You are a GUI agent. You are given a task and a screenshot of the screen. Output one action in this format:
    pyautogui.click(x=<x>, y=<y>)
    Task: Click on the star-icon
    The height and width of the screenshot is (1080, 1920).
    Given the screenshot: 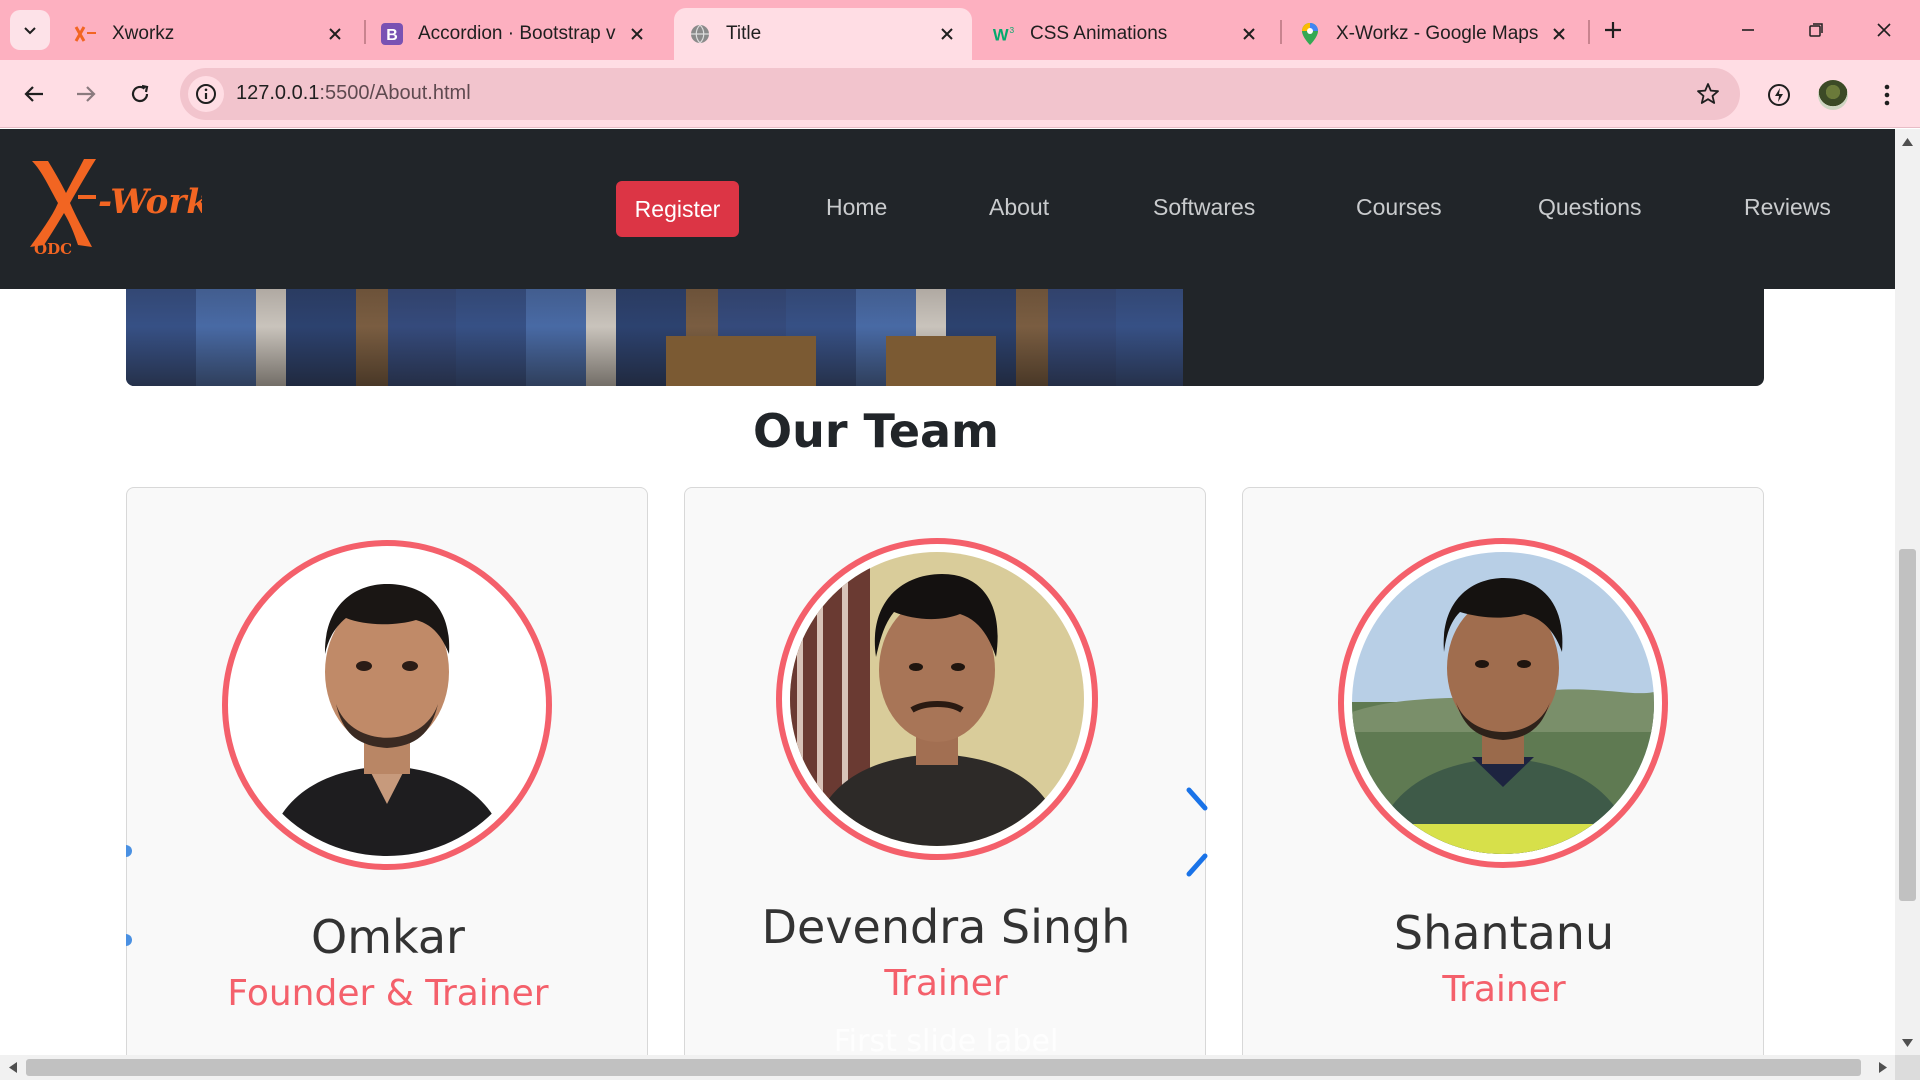 What is the action you would take?
    pyautogui.click(x=1708, y=93)
    